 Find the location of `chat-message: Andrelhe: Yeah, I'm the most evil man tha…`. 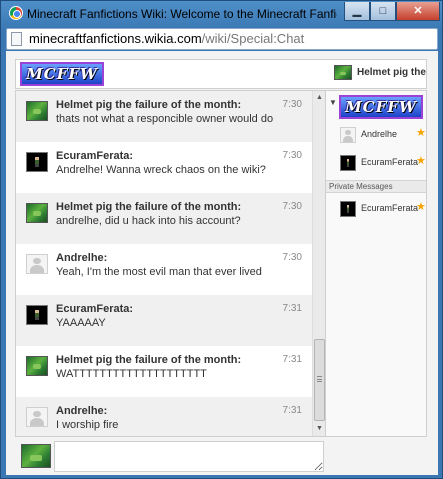

chat-message: Andrelhe: Yeah, I'm the most evil man tha… is located at coordinates (164, 269).